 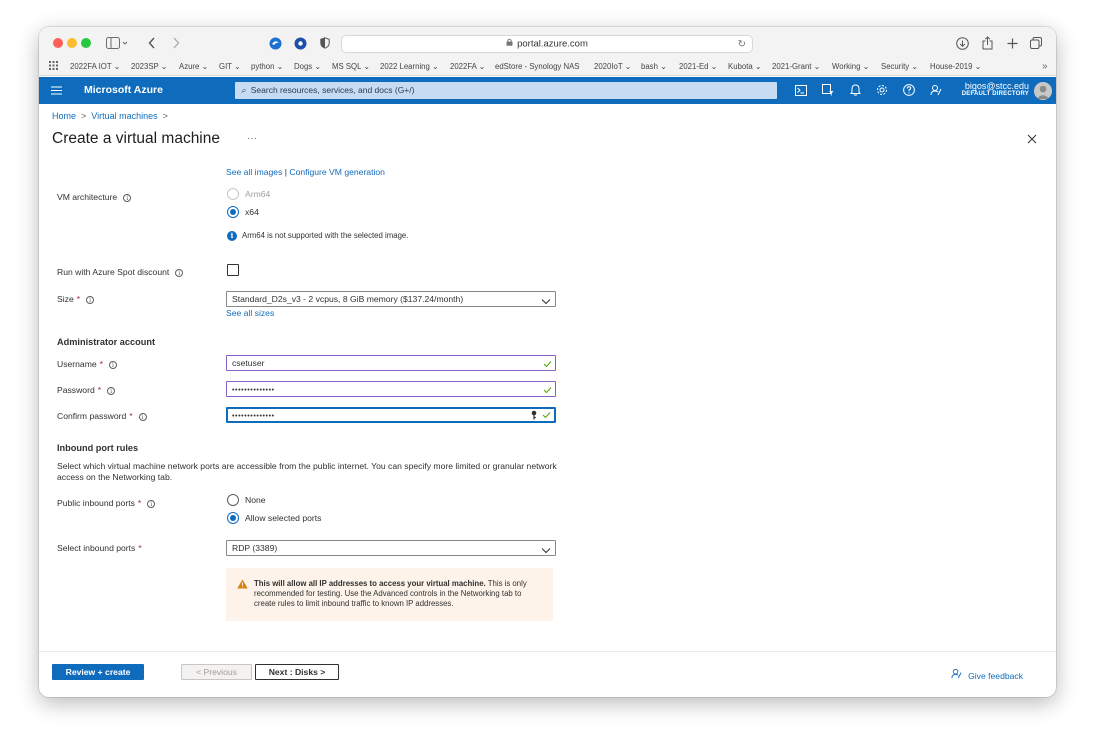 What do you see at coordinates (654, 66) in the screenshot?
I see `bookmark-item: bash ⌄` at bounding box center [654, 66].